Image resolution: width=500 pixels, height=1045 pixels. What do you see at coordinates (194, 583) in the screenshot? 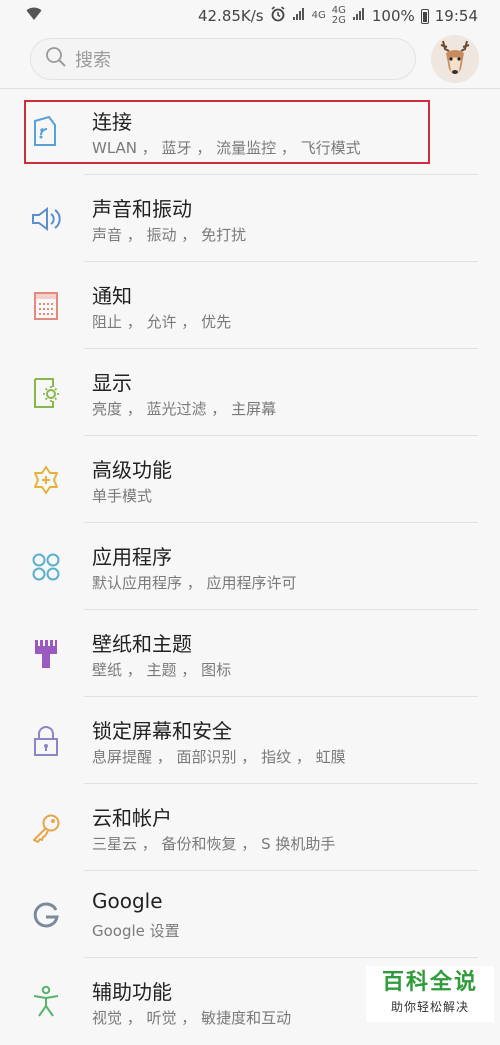
I see `settings-item-subtitle: 默认应用程序 ， 应用程序许可` at bounding box center [194, 583].